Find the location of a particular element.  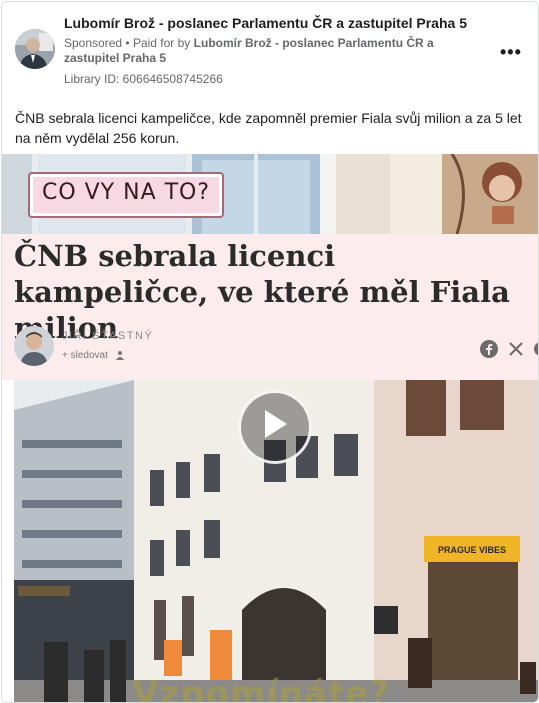

banner-text: CO VY NA TO? is located at coordinates (126, 192).